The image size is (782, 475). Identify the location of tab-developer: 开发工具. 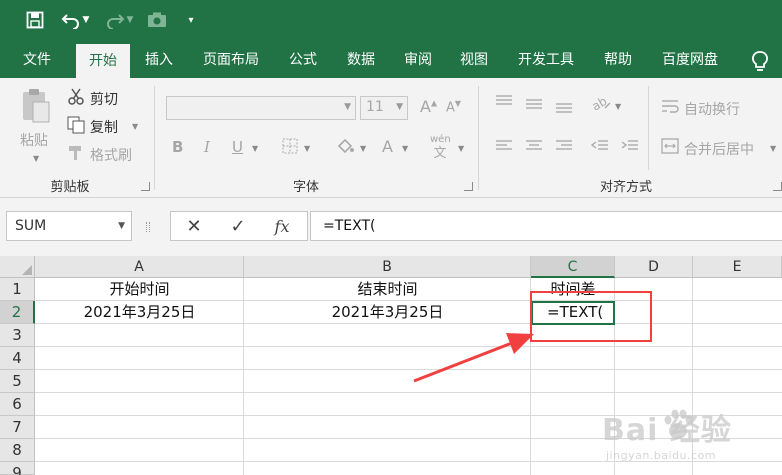
(546, 60).